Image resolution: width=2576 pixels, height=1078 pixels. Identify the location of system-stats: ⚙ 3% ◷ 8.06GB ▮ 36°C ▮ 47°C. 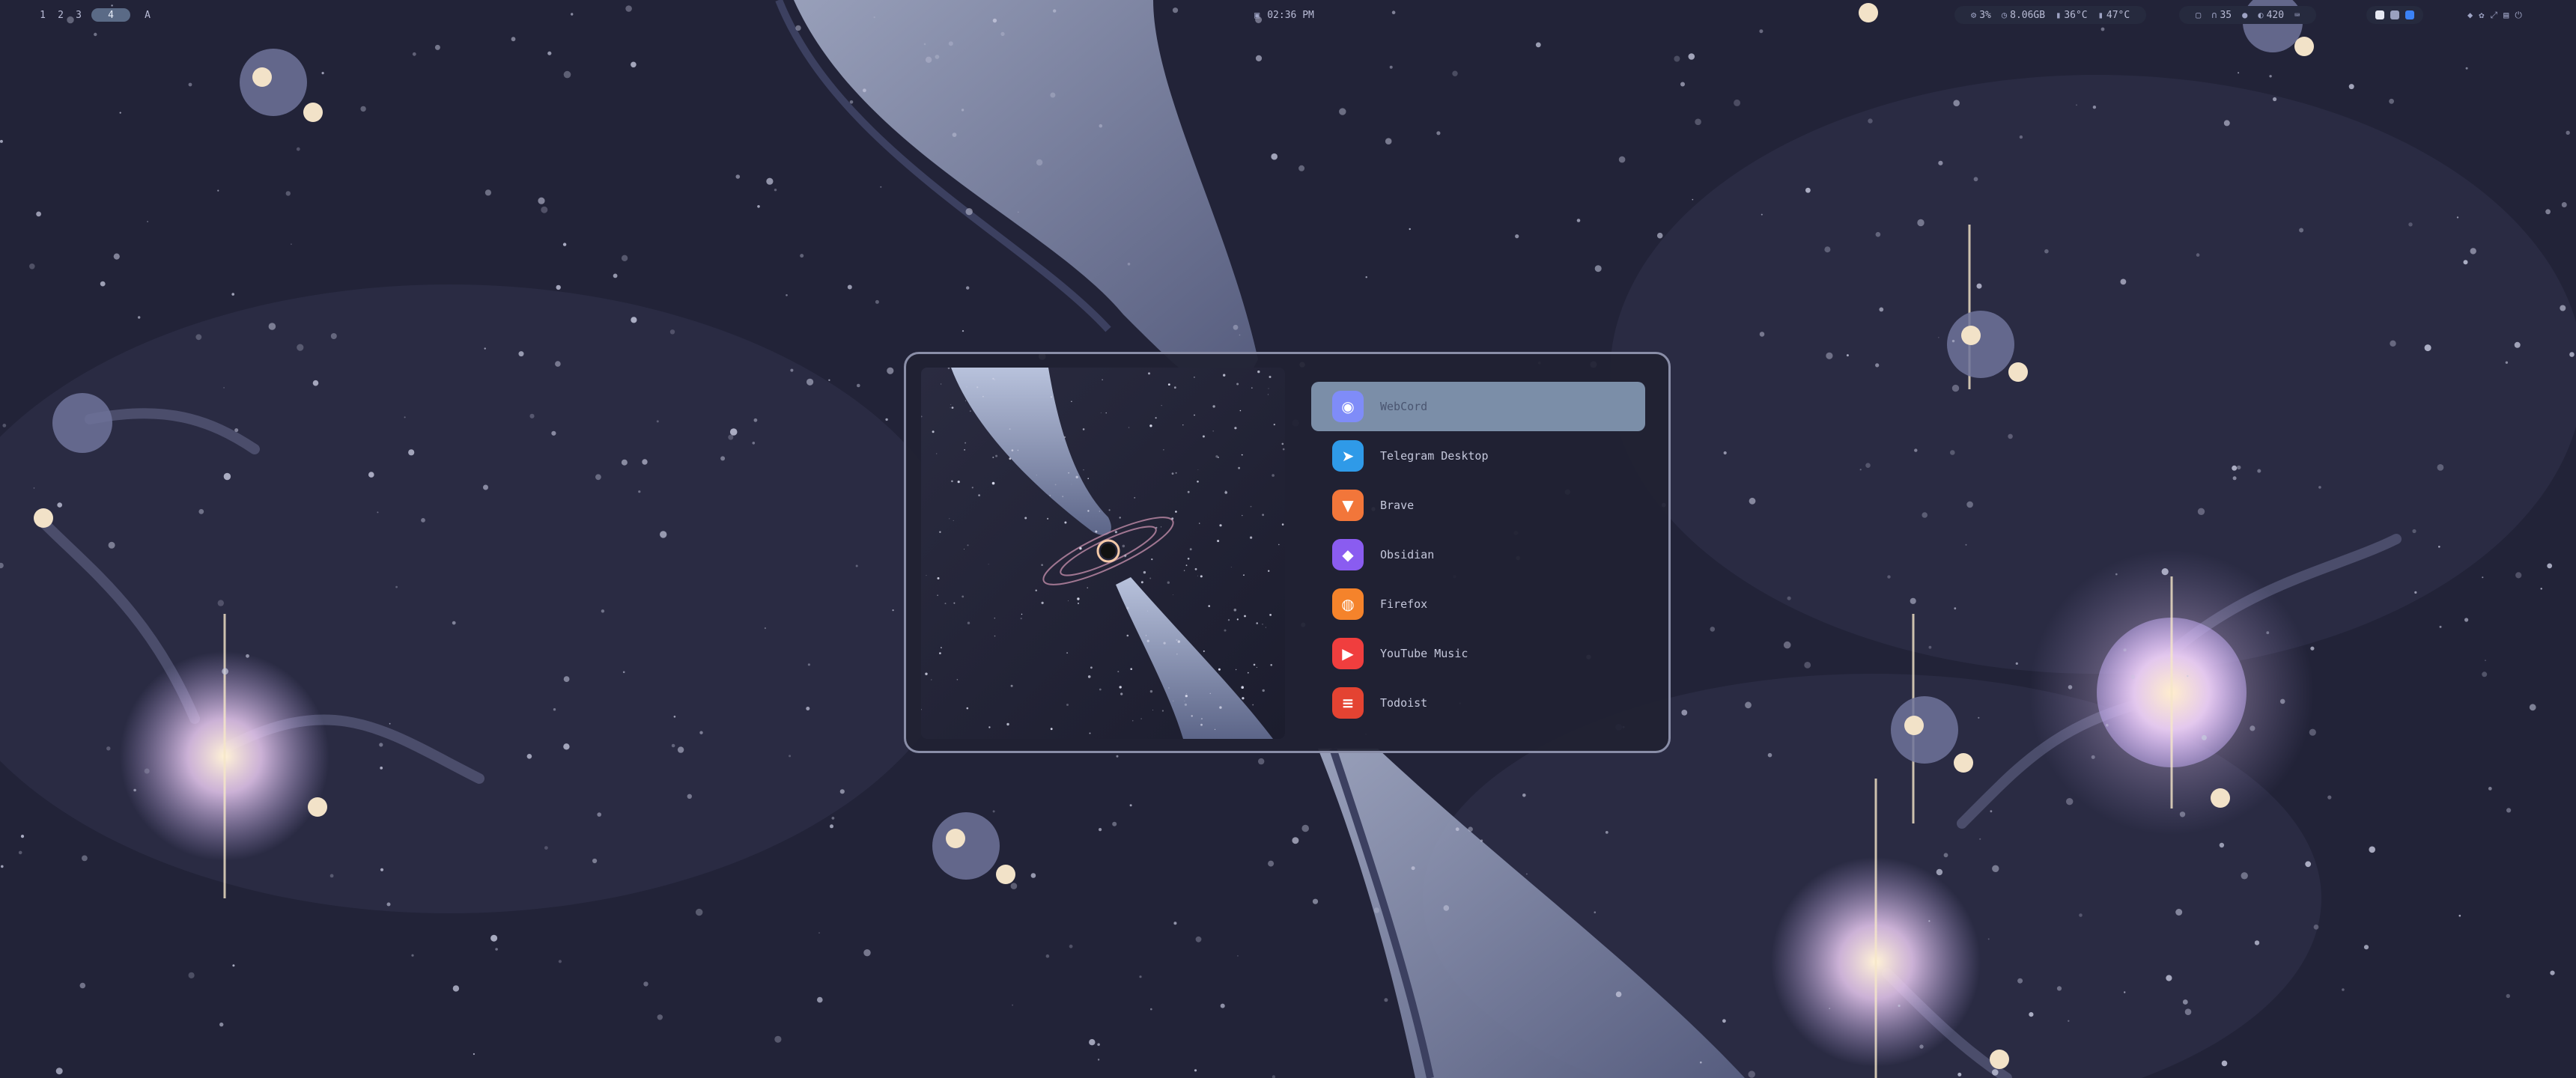
(2050, 15).